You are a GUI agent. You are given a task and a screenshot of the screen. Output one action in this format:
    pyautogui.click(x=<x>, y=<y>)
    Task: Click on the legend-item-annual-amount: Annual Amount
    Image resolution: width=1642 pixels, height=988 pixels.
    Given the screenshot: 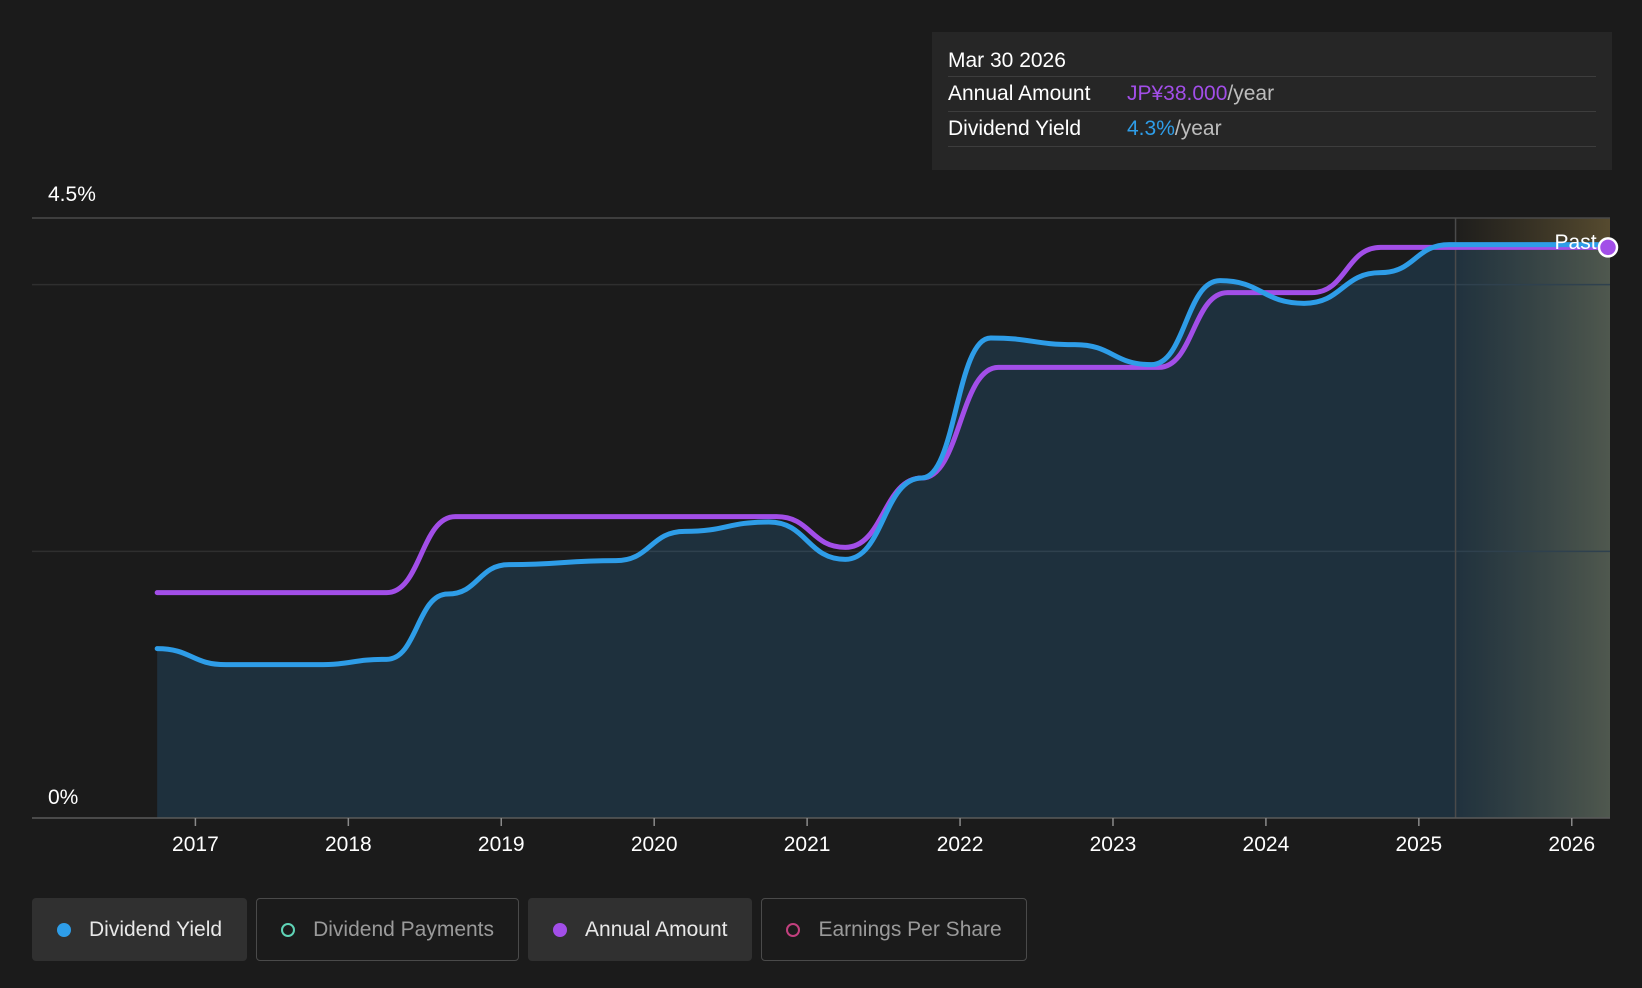 What is the action you would take?
    pyautogui.click(x=640, y=929)
    